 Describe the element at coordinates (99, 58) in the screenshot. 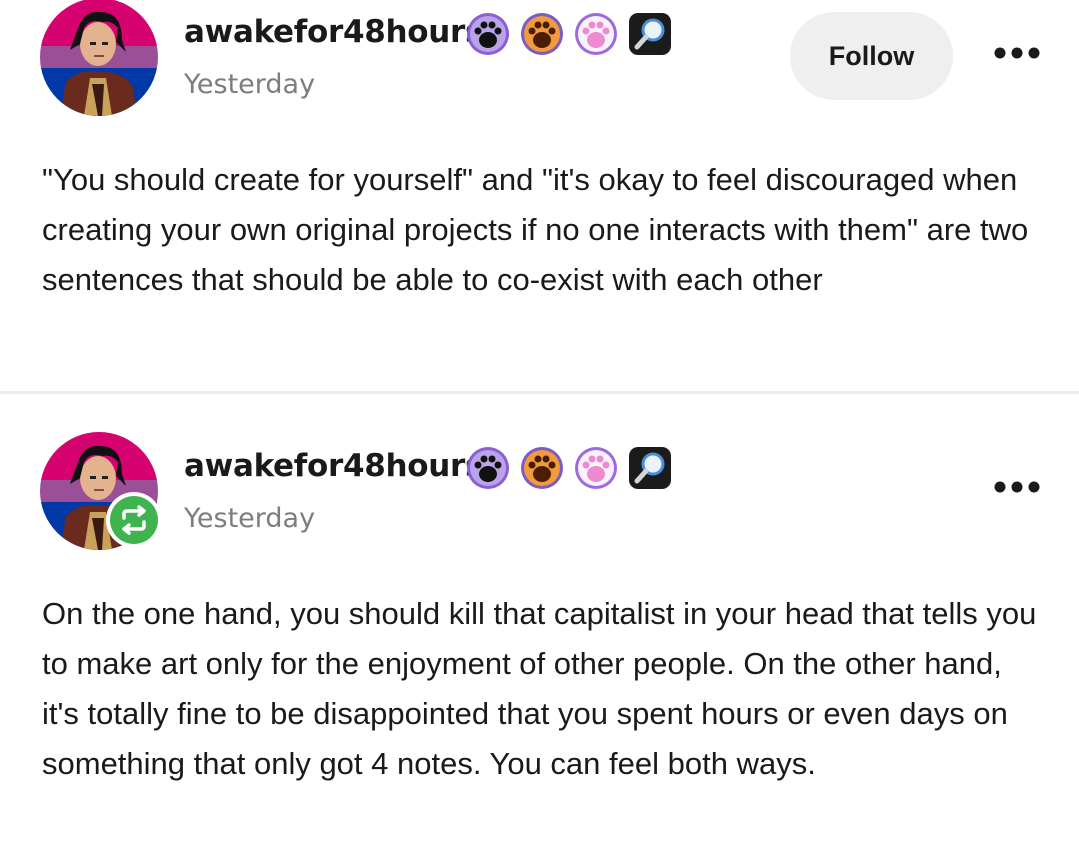

I see `avatar` at that location.